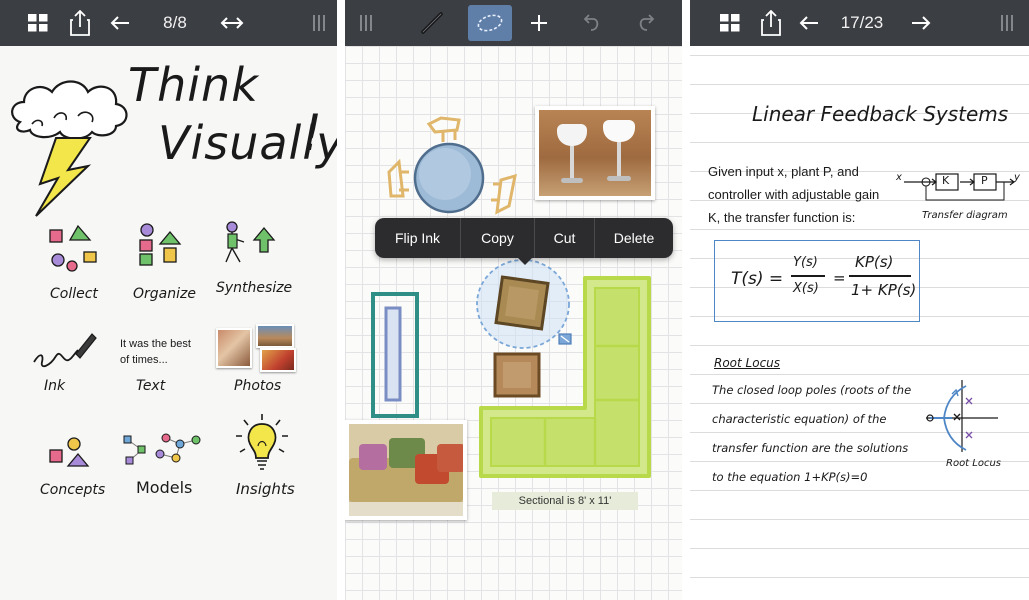  What do you see at coordinates (565, 377) in the screenshot?
I see `sectional-sofa-drawing` at bounding box center [565, 377].